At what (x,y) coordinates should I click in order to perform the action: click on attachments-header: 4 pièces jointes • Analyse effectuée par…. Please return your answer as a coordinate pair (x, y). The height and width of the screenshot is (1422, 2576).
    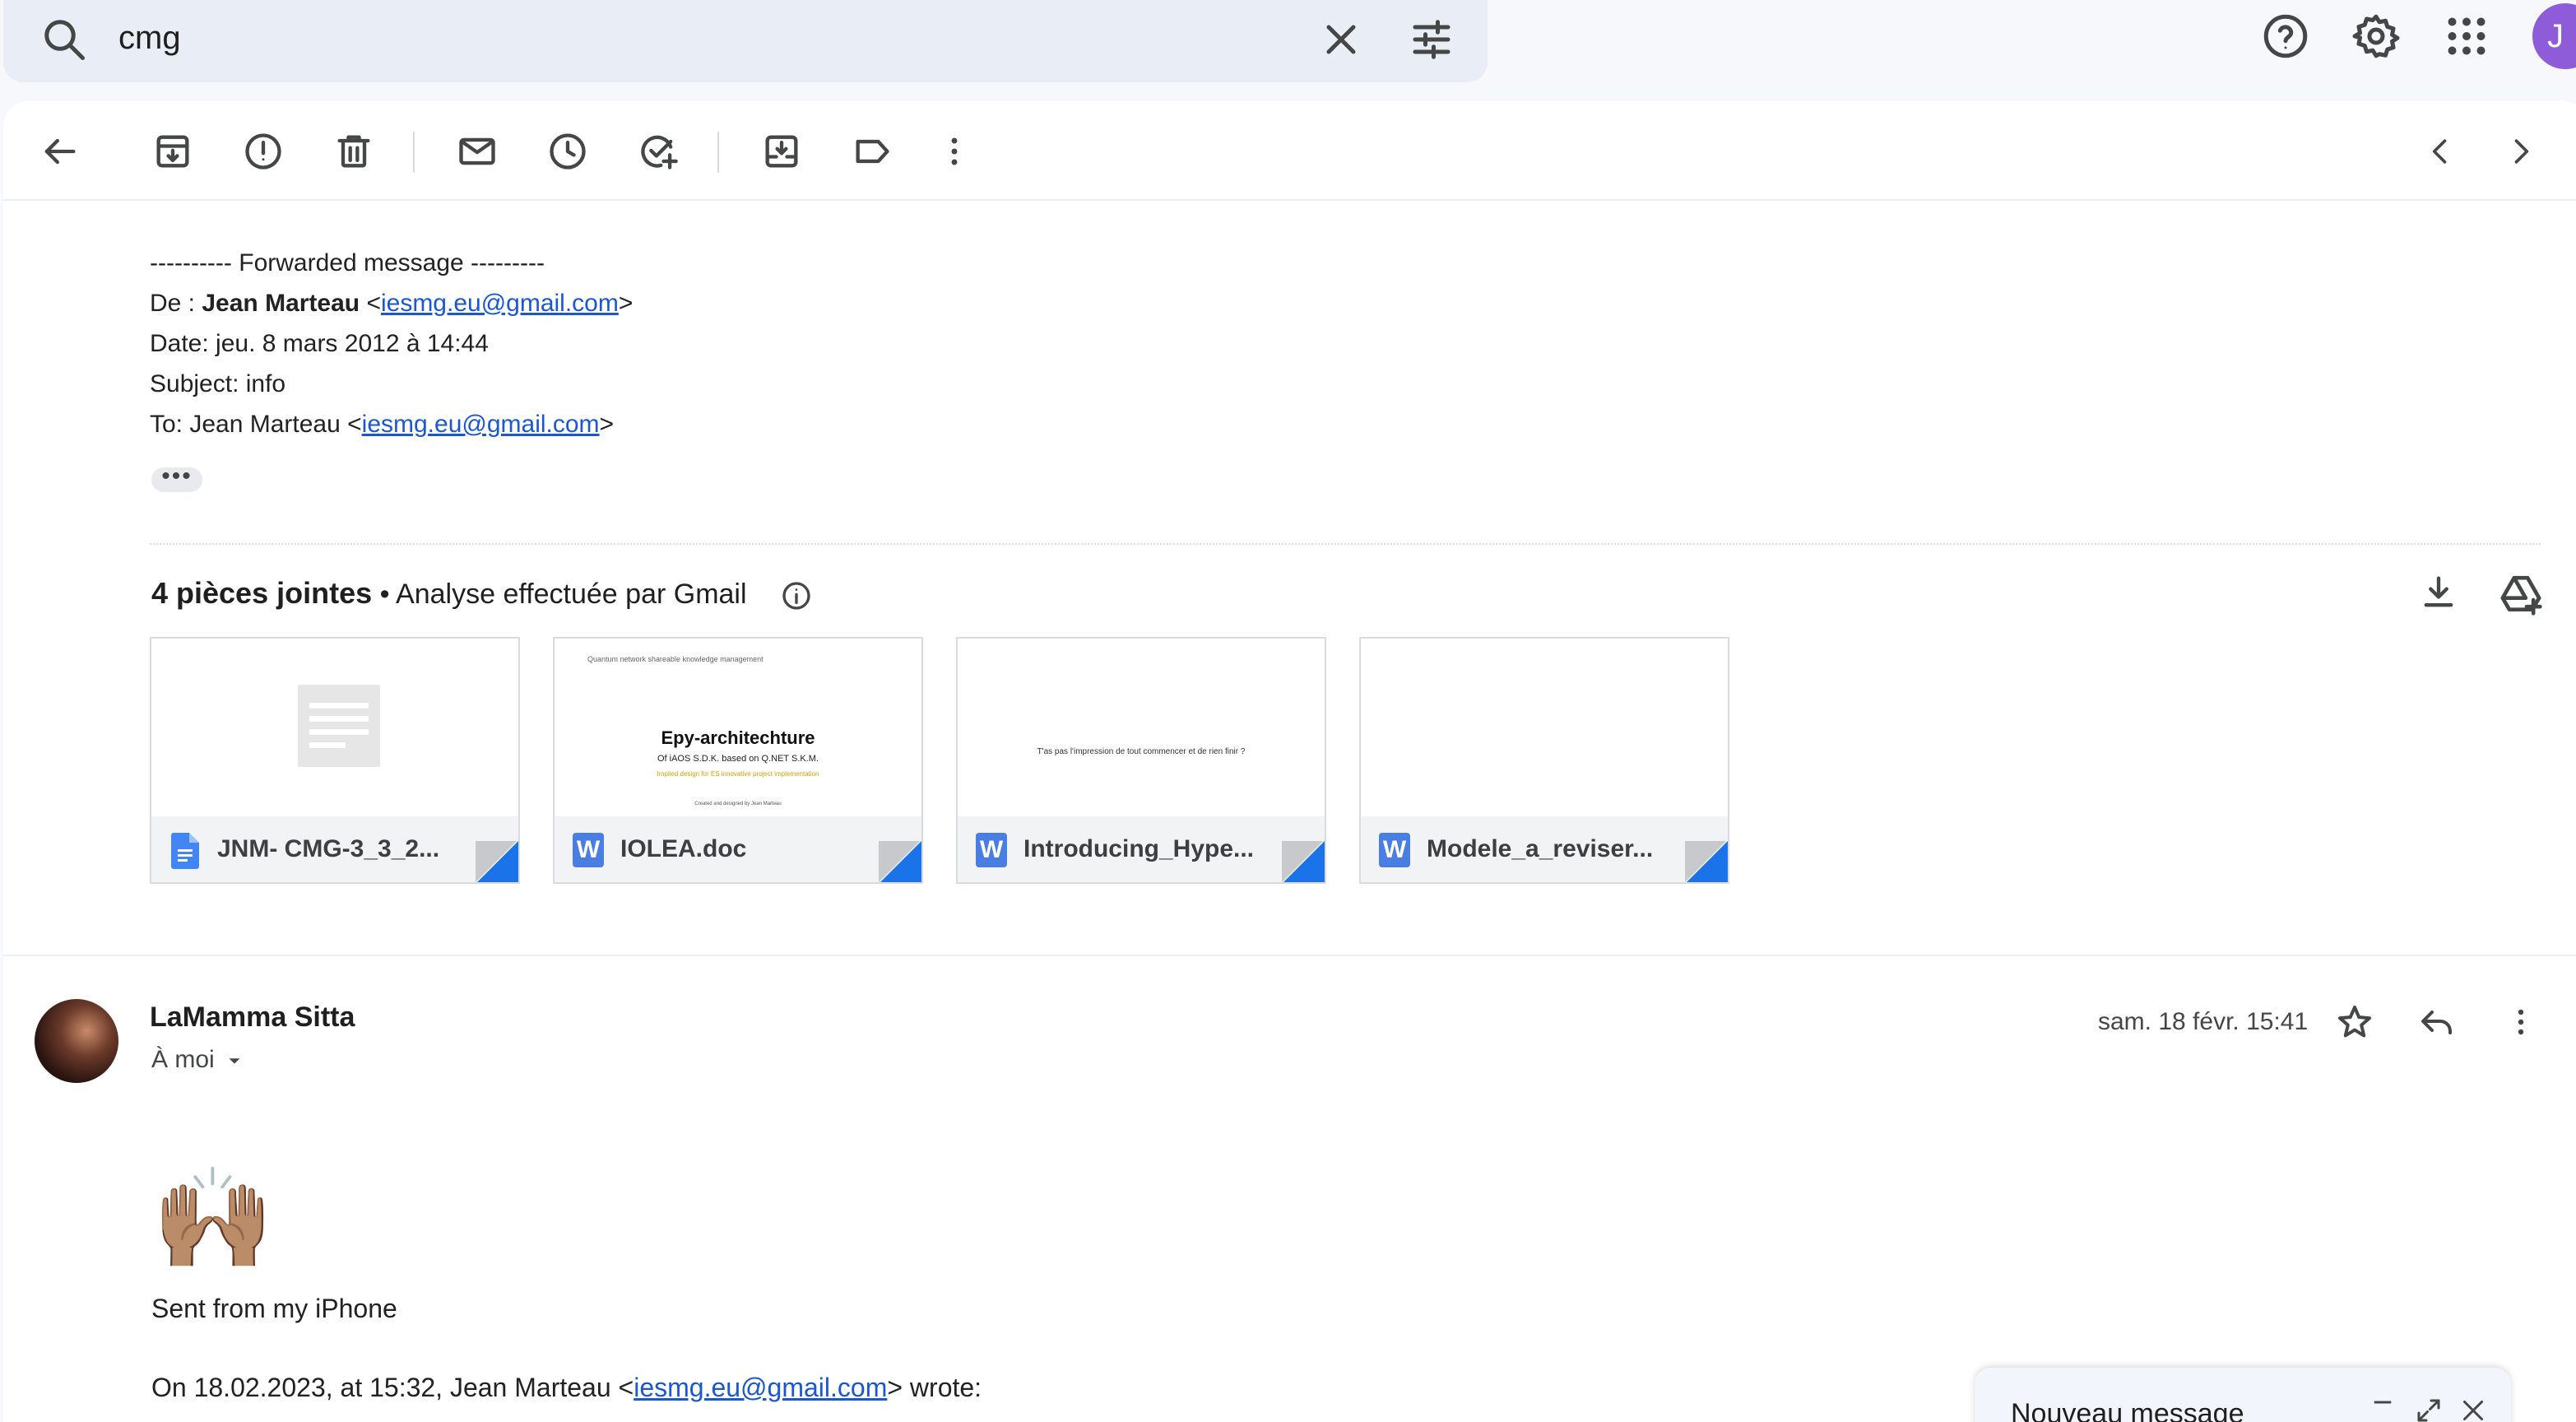
    Looking at the image, I should click on (449, 593).